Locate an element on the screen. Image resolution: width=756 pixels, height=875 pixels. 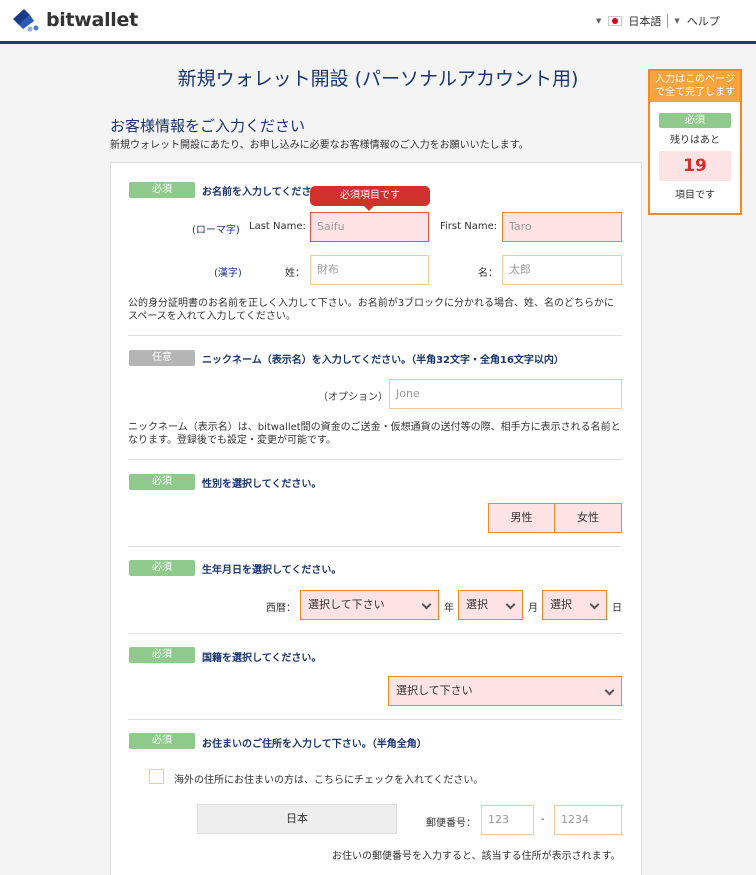
last-name-label: Last Name: is located at coordinates (277, 226).